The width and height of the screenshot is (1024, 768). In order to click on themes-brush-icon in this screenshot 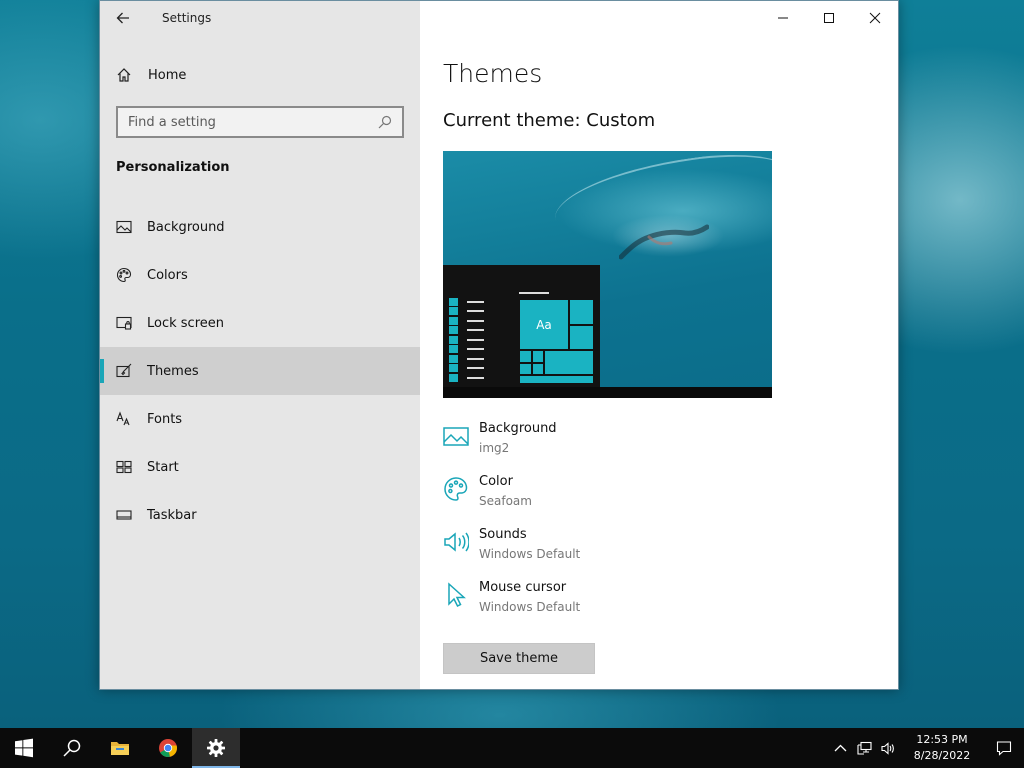, I will do `click(124, 370)`.